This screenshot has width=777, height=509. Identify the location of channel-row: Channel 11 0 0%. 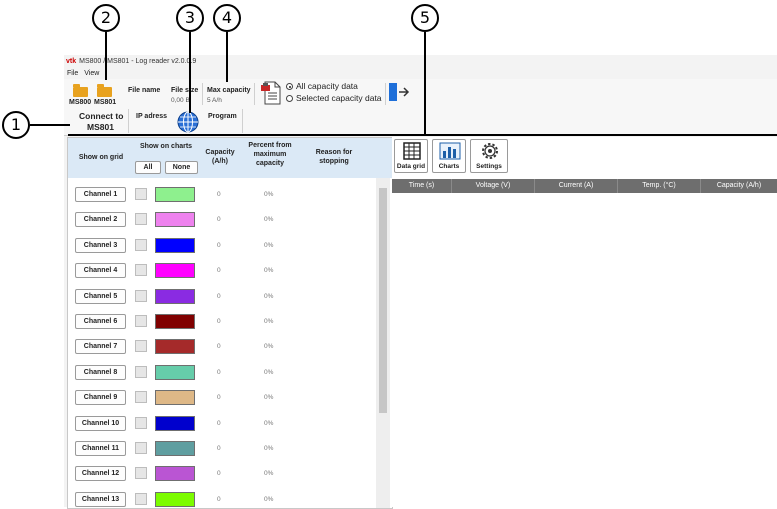
(223, 448).